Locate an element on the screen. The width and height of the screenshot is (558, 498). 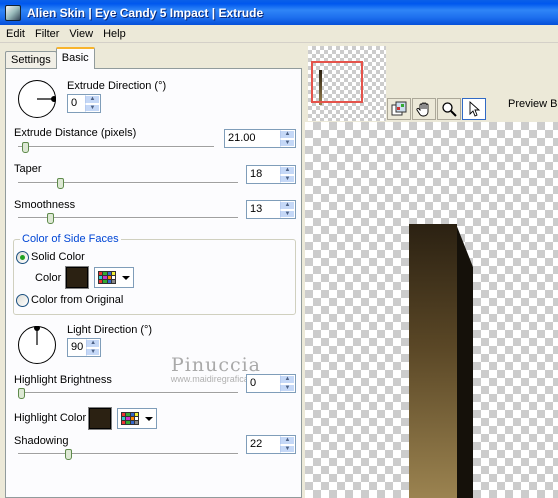
solid-color-label: Solid Color is located at coordinates (58, 257).